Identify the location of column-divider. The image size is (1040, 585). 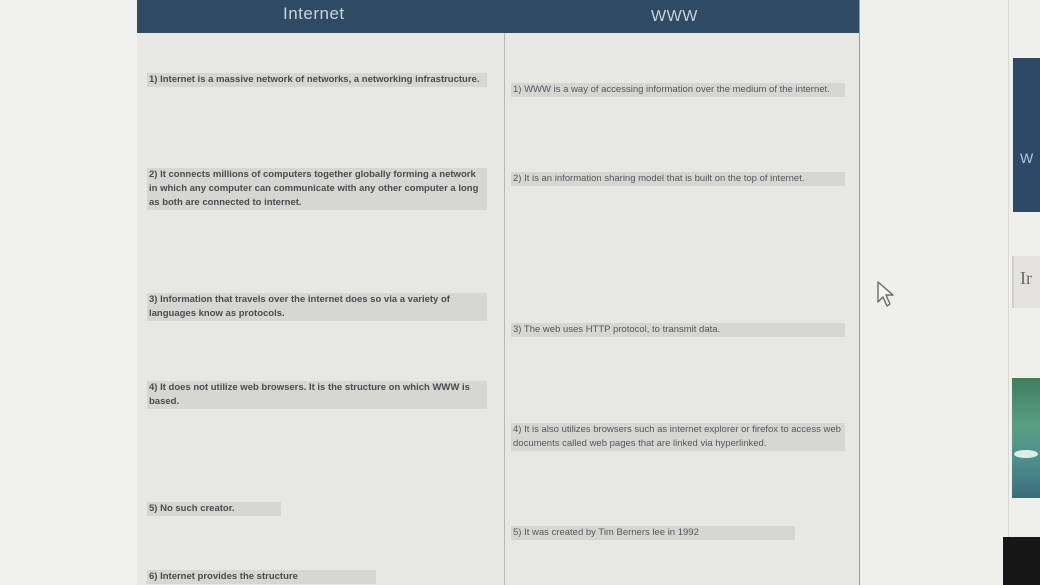
(504, 309).